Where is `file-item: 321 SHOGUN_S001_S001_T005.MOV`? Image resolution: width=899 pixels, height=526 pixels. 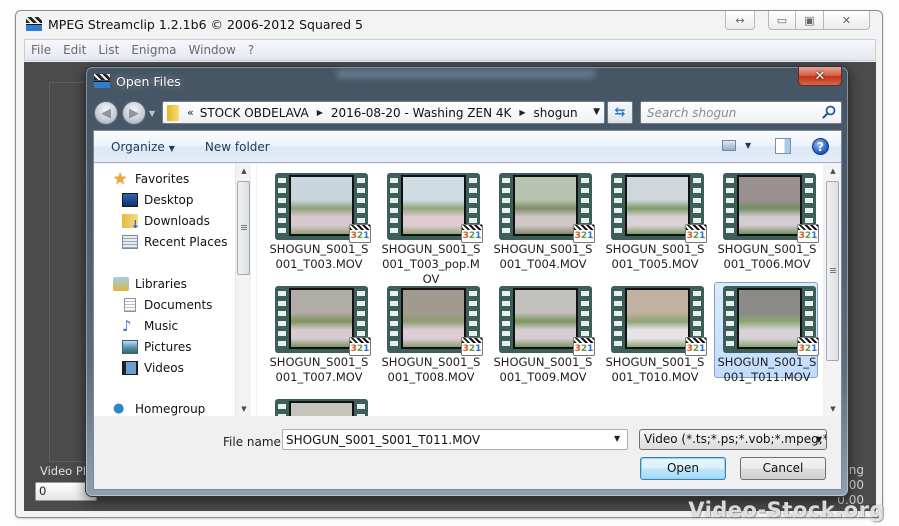
file-item: 321 SHOGUN_S001_S001_T005.MOV is located at coordinates (654, 220).